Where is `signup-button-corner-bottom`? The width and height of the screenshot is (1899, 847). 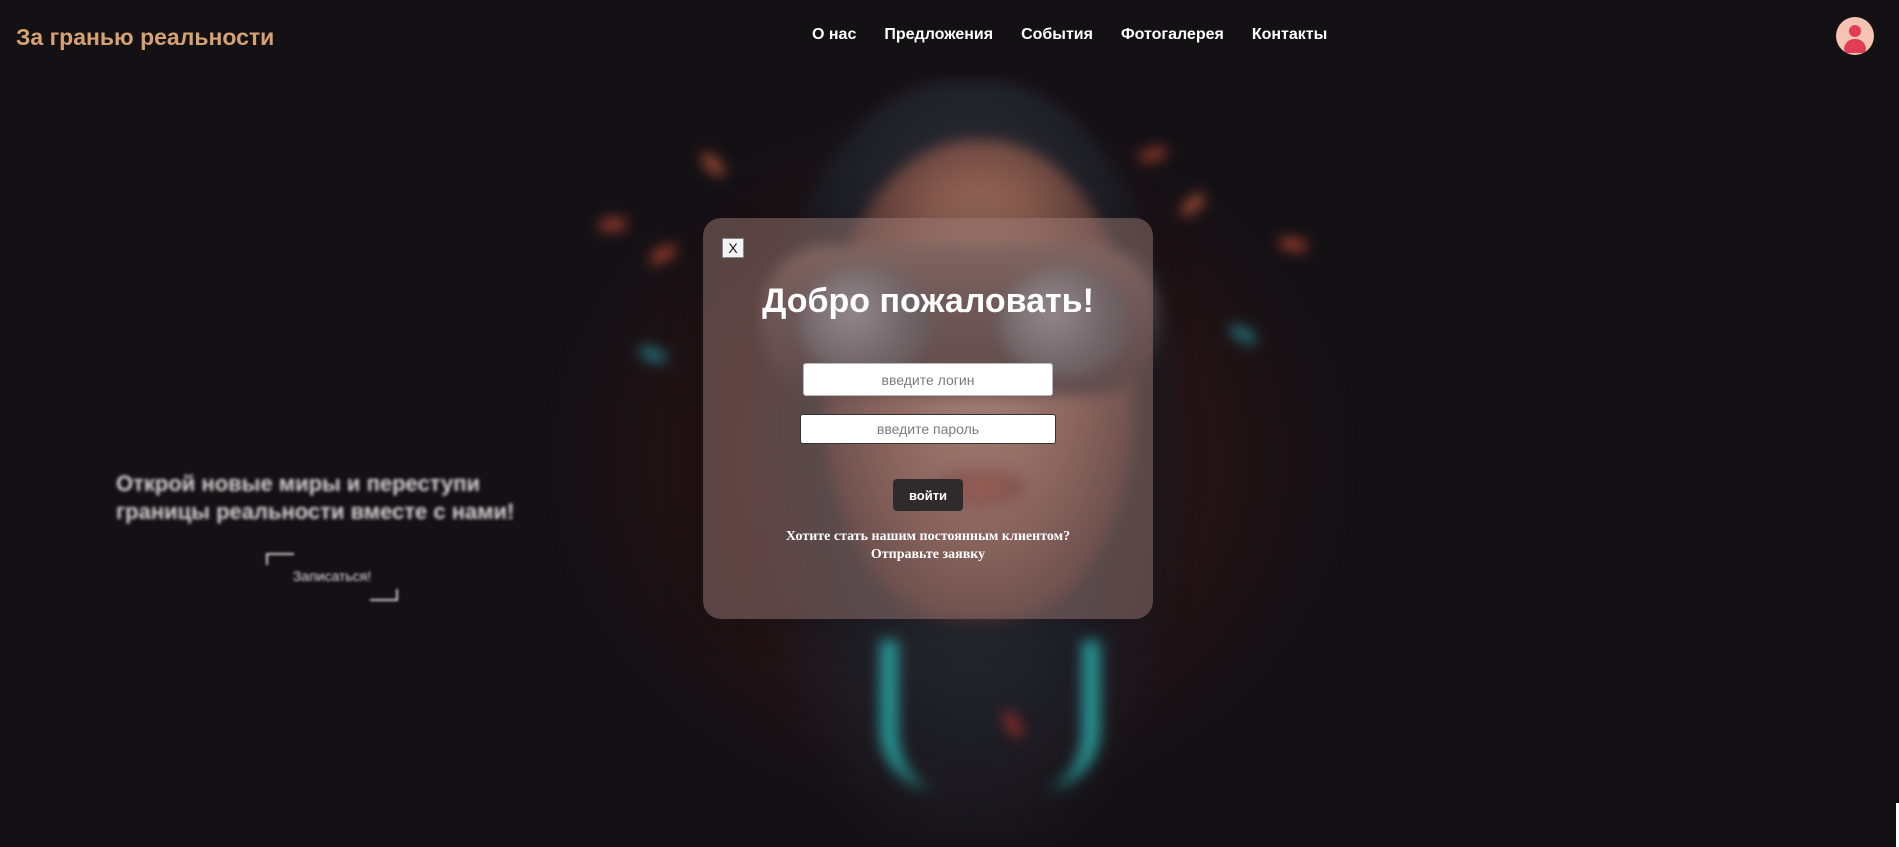
signup-button-corner-bottom is located at coordinates (384, 595).